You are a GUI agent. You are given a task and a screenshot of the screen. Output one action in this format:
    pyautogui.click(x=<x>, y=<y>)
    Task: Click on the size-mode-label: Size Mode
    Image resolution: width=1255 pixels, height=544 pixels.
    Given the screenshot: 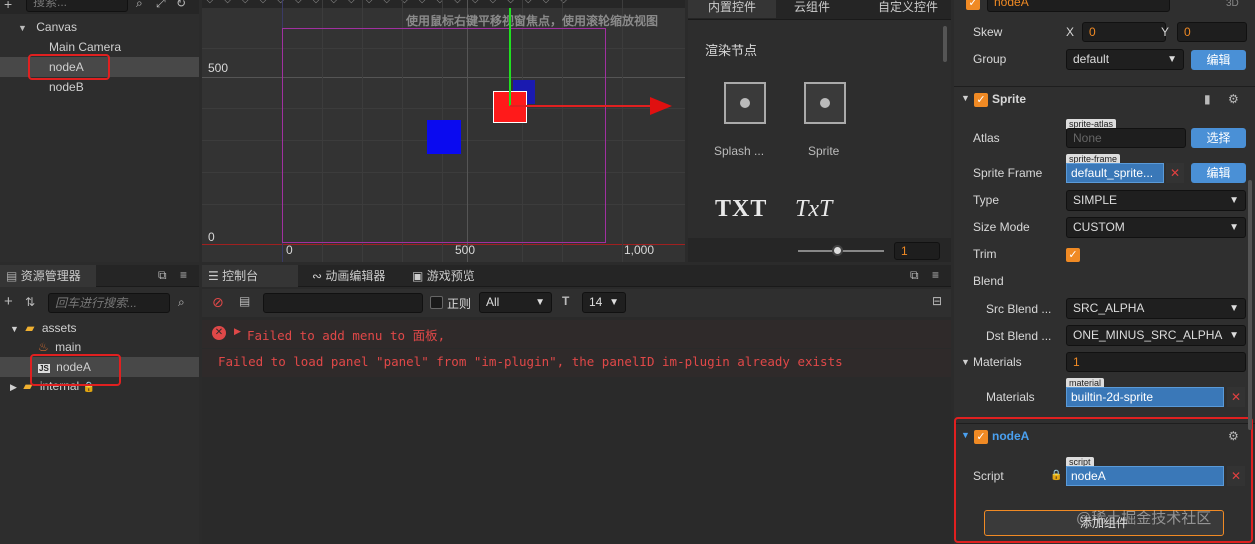 What is the action you would take?
    pyautogui.click(x=1001, y=227)
    